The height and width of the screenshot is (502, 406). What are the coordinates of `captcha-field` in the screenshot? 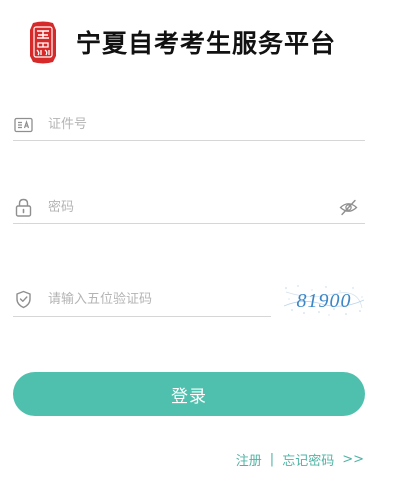 It's located at (142, 299).